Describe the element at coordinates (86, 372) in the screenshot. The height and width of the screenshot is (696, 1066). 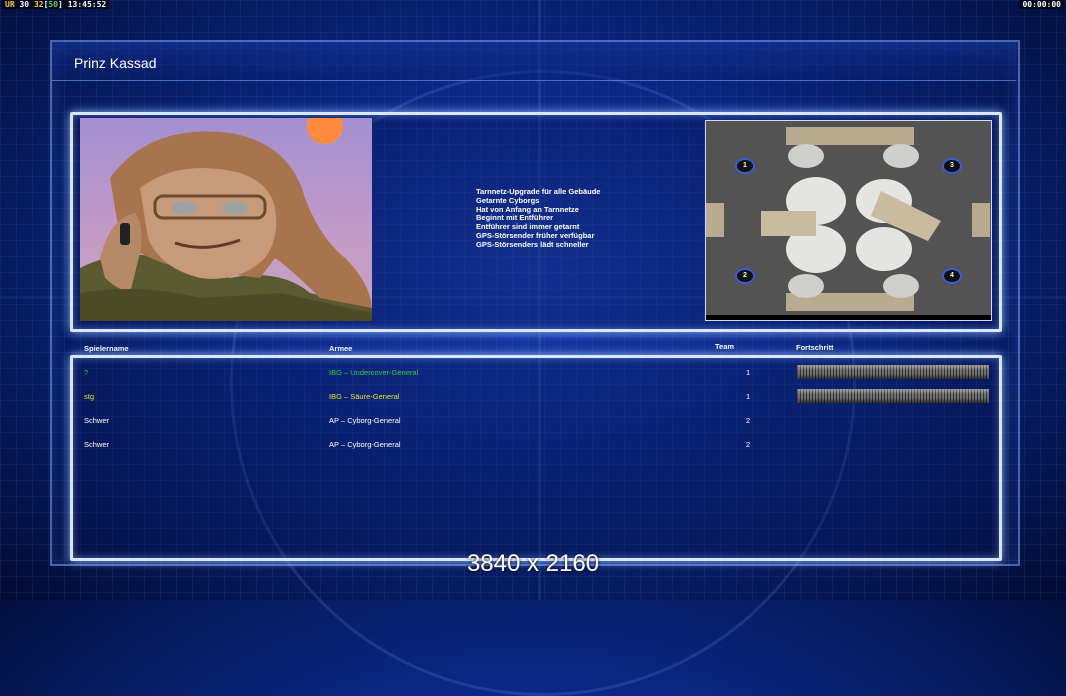
I see `player-name: ?` at that location.